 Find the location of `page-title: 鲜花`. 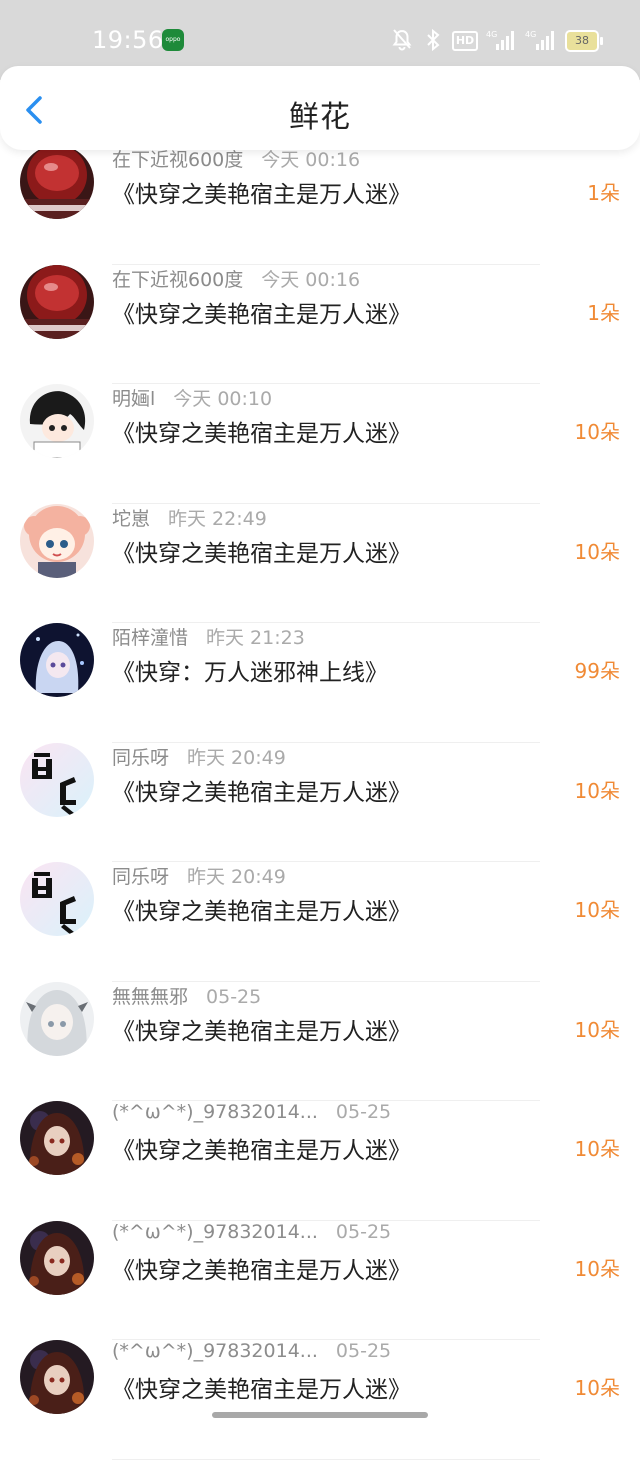

page-title: 鲜花 is located at coordinates (320, 117).